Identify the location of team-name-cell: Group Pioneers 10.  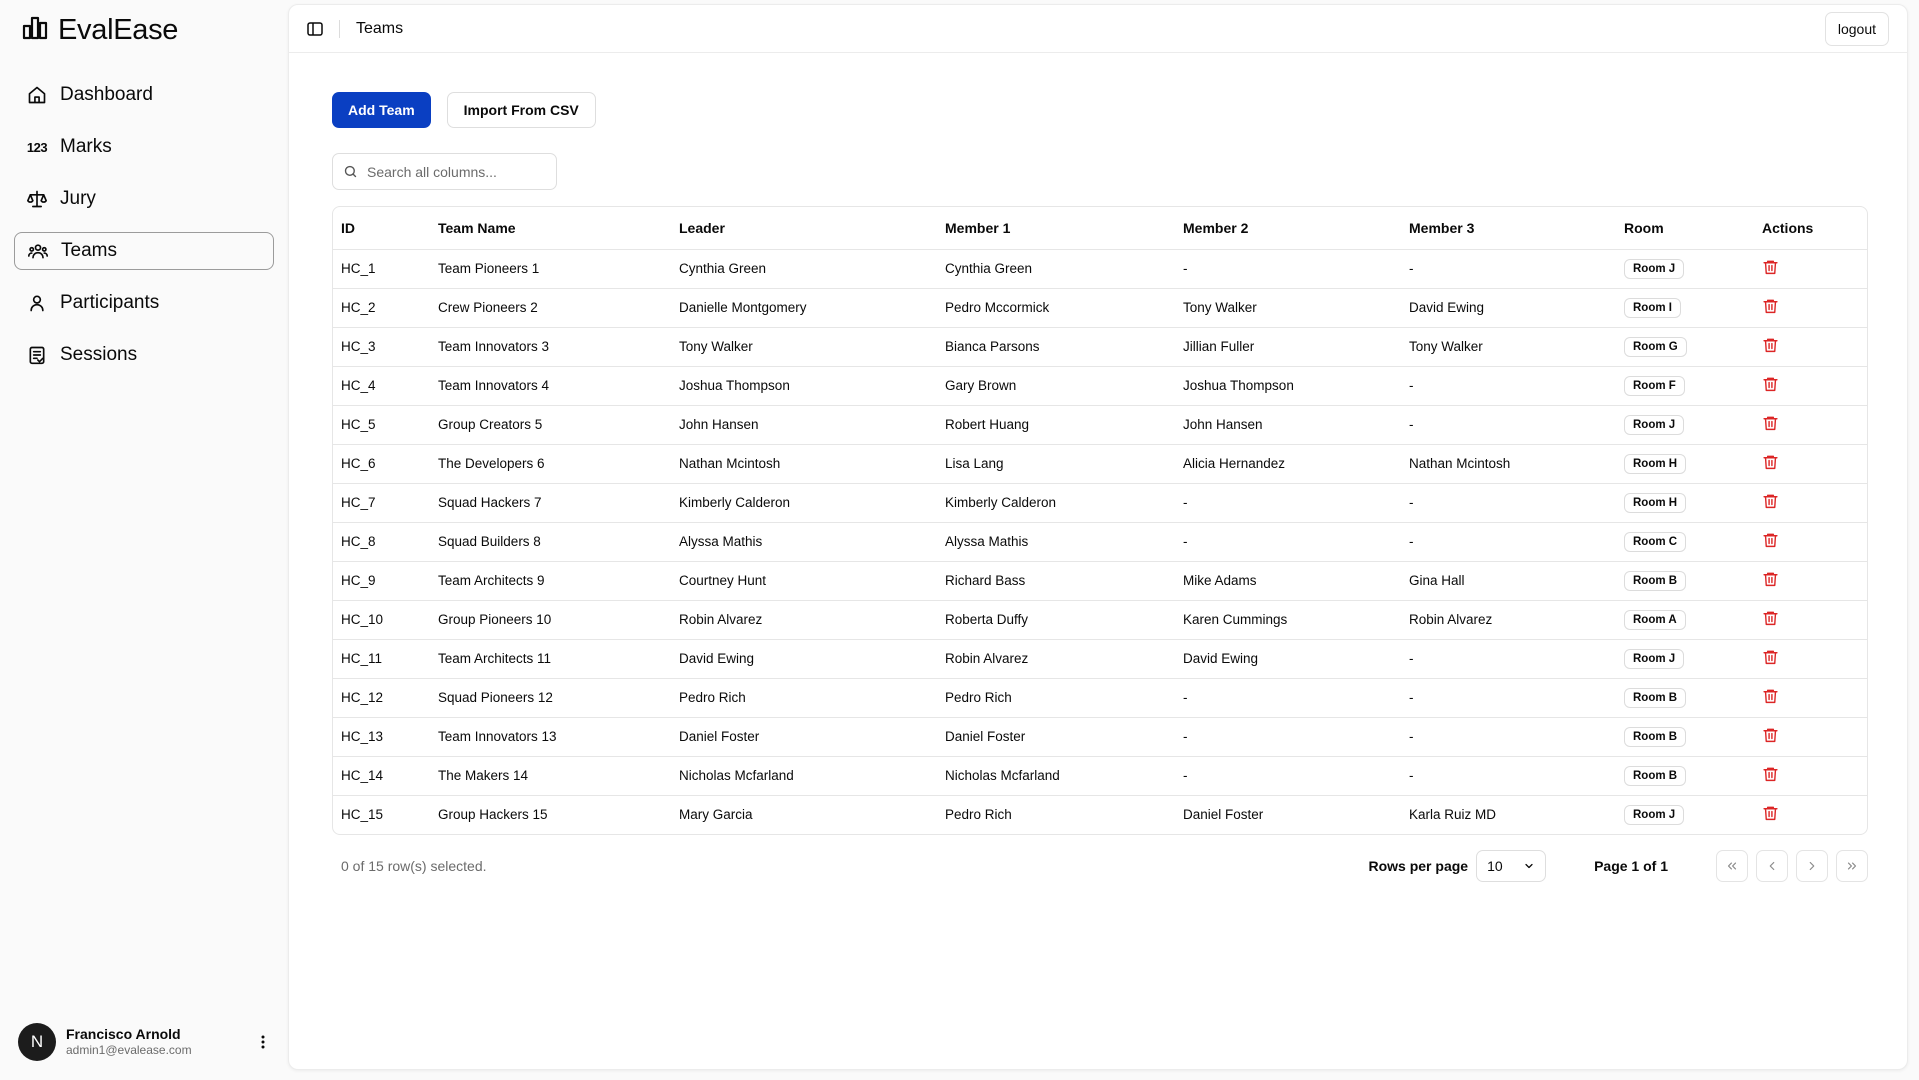
(550, 620).